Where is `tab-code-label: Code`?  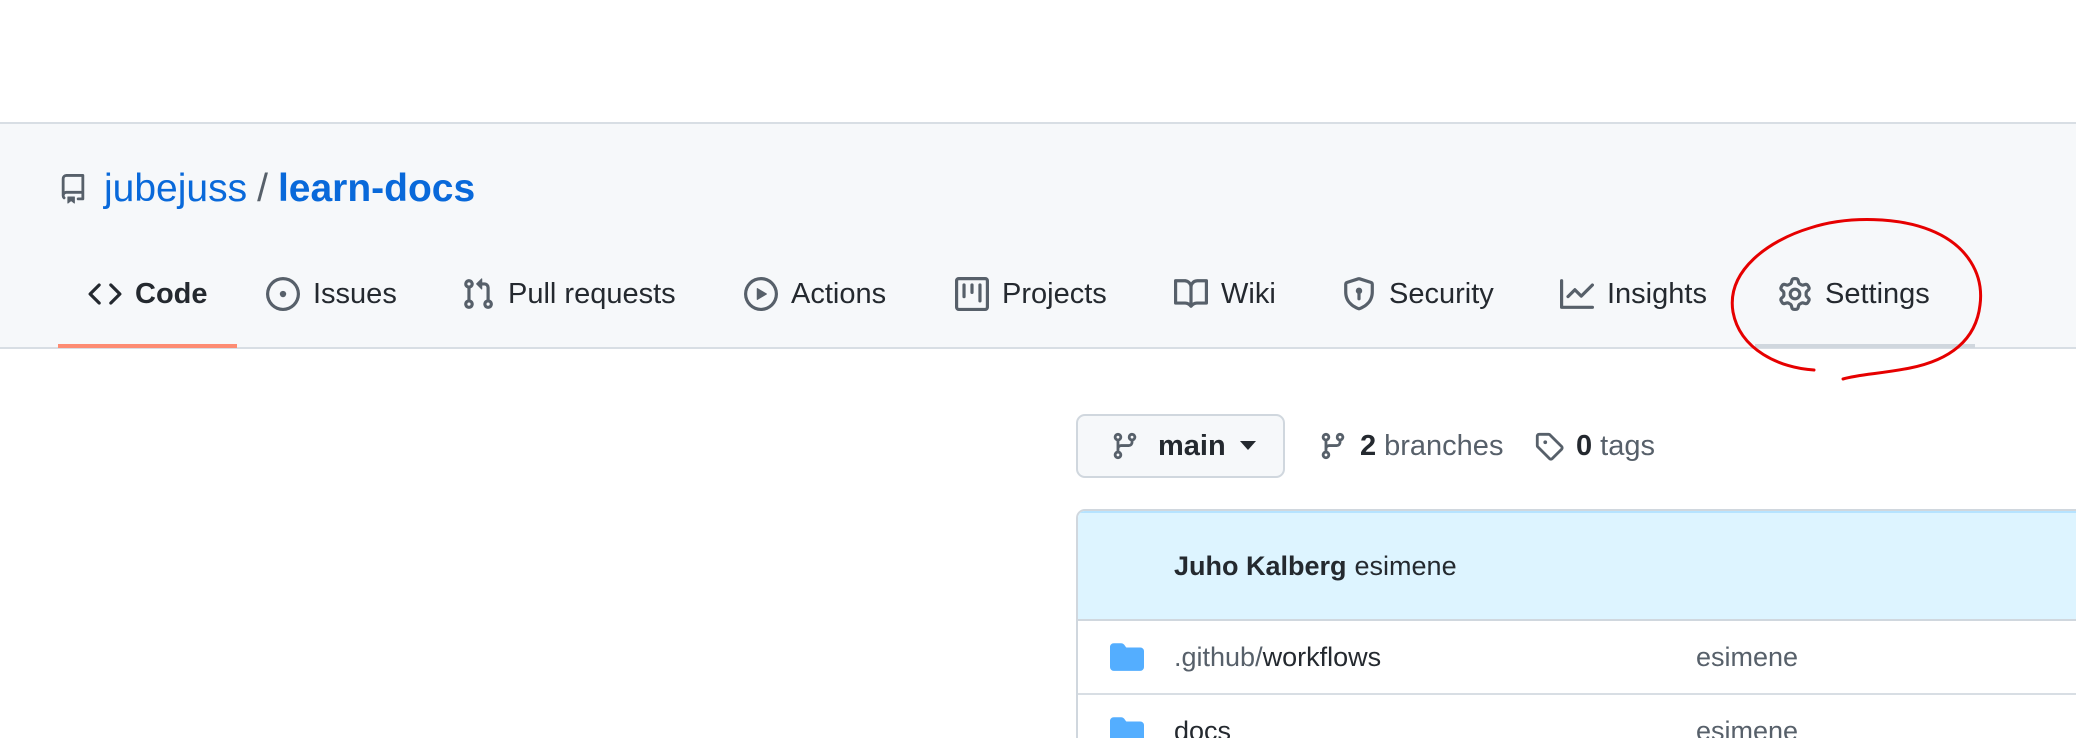 tab-code-label: Code is located at coordinates (171, 293).